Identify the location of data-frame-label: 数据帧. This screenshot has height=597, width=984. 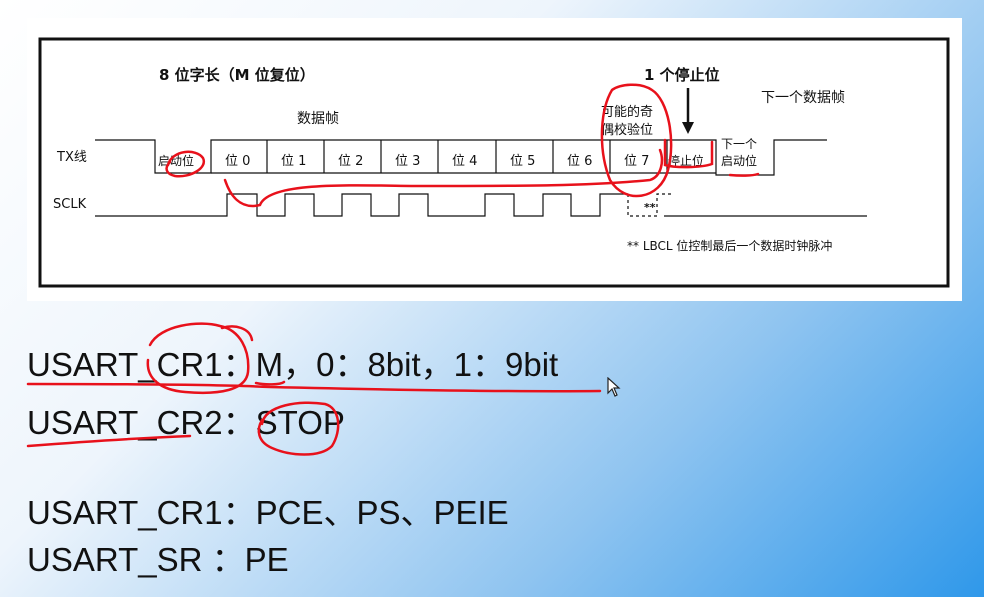
(318, 119).